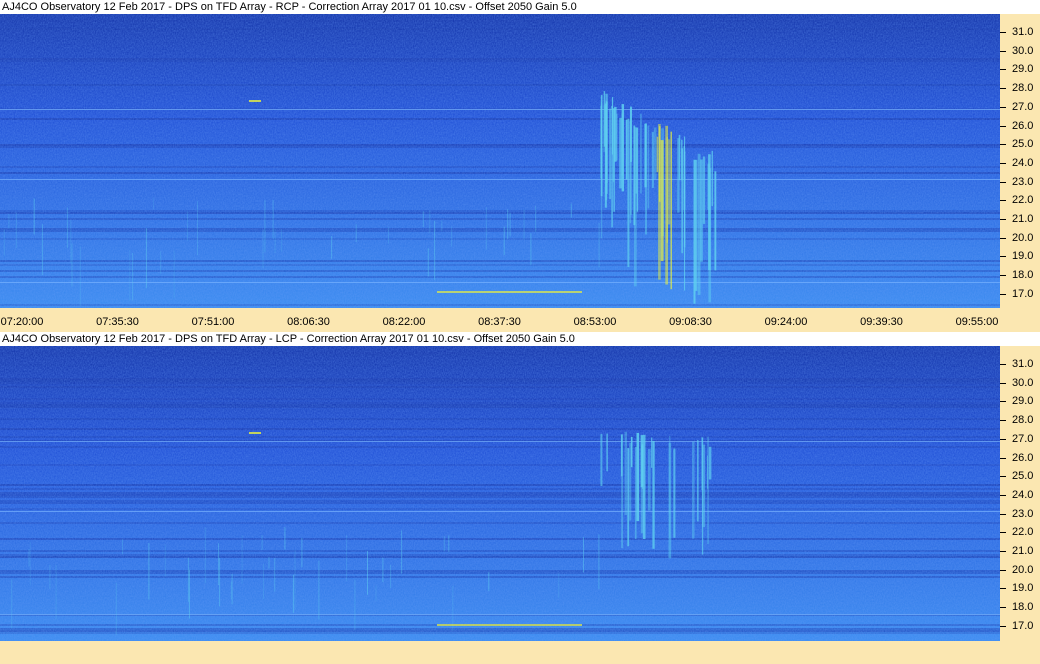 The width and height of the screenshot is (1040, 664). I want to click on frequency-label: 21.0, so click(1023, 219).